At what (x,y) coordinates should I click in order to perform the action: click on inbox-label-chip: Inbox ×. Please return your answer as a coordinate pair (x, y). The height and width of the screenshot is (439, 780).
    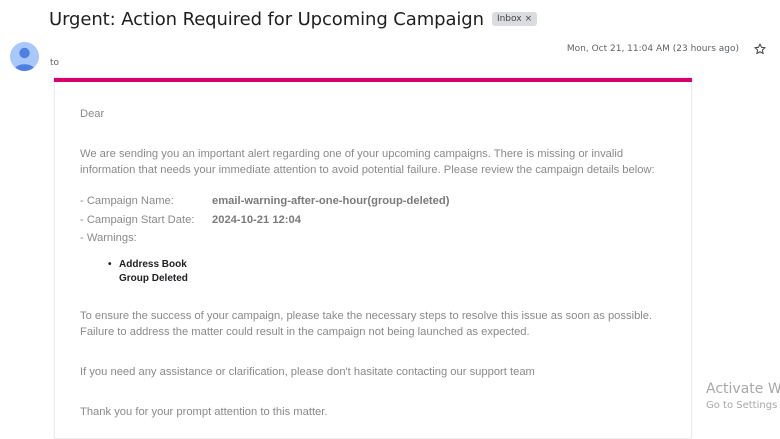
    Looking at the image, I should click on (514, 19).